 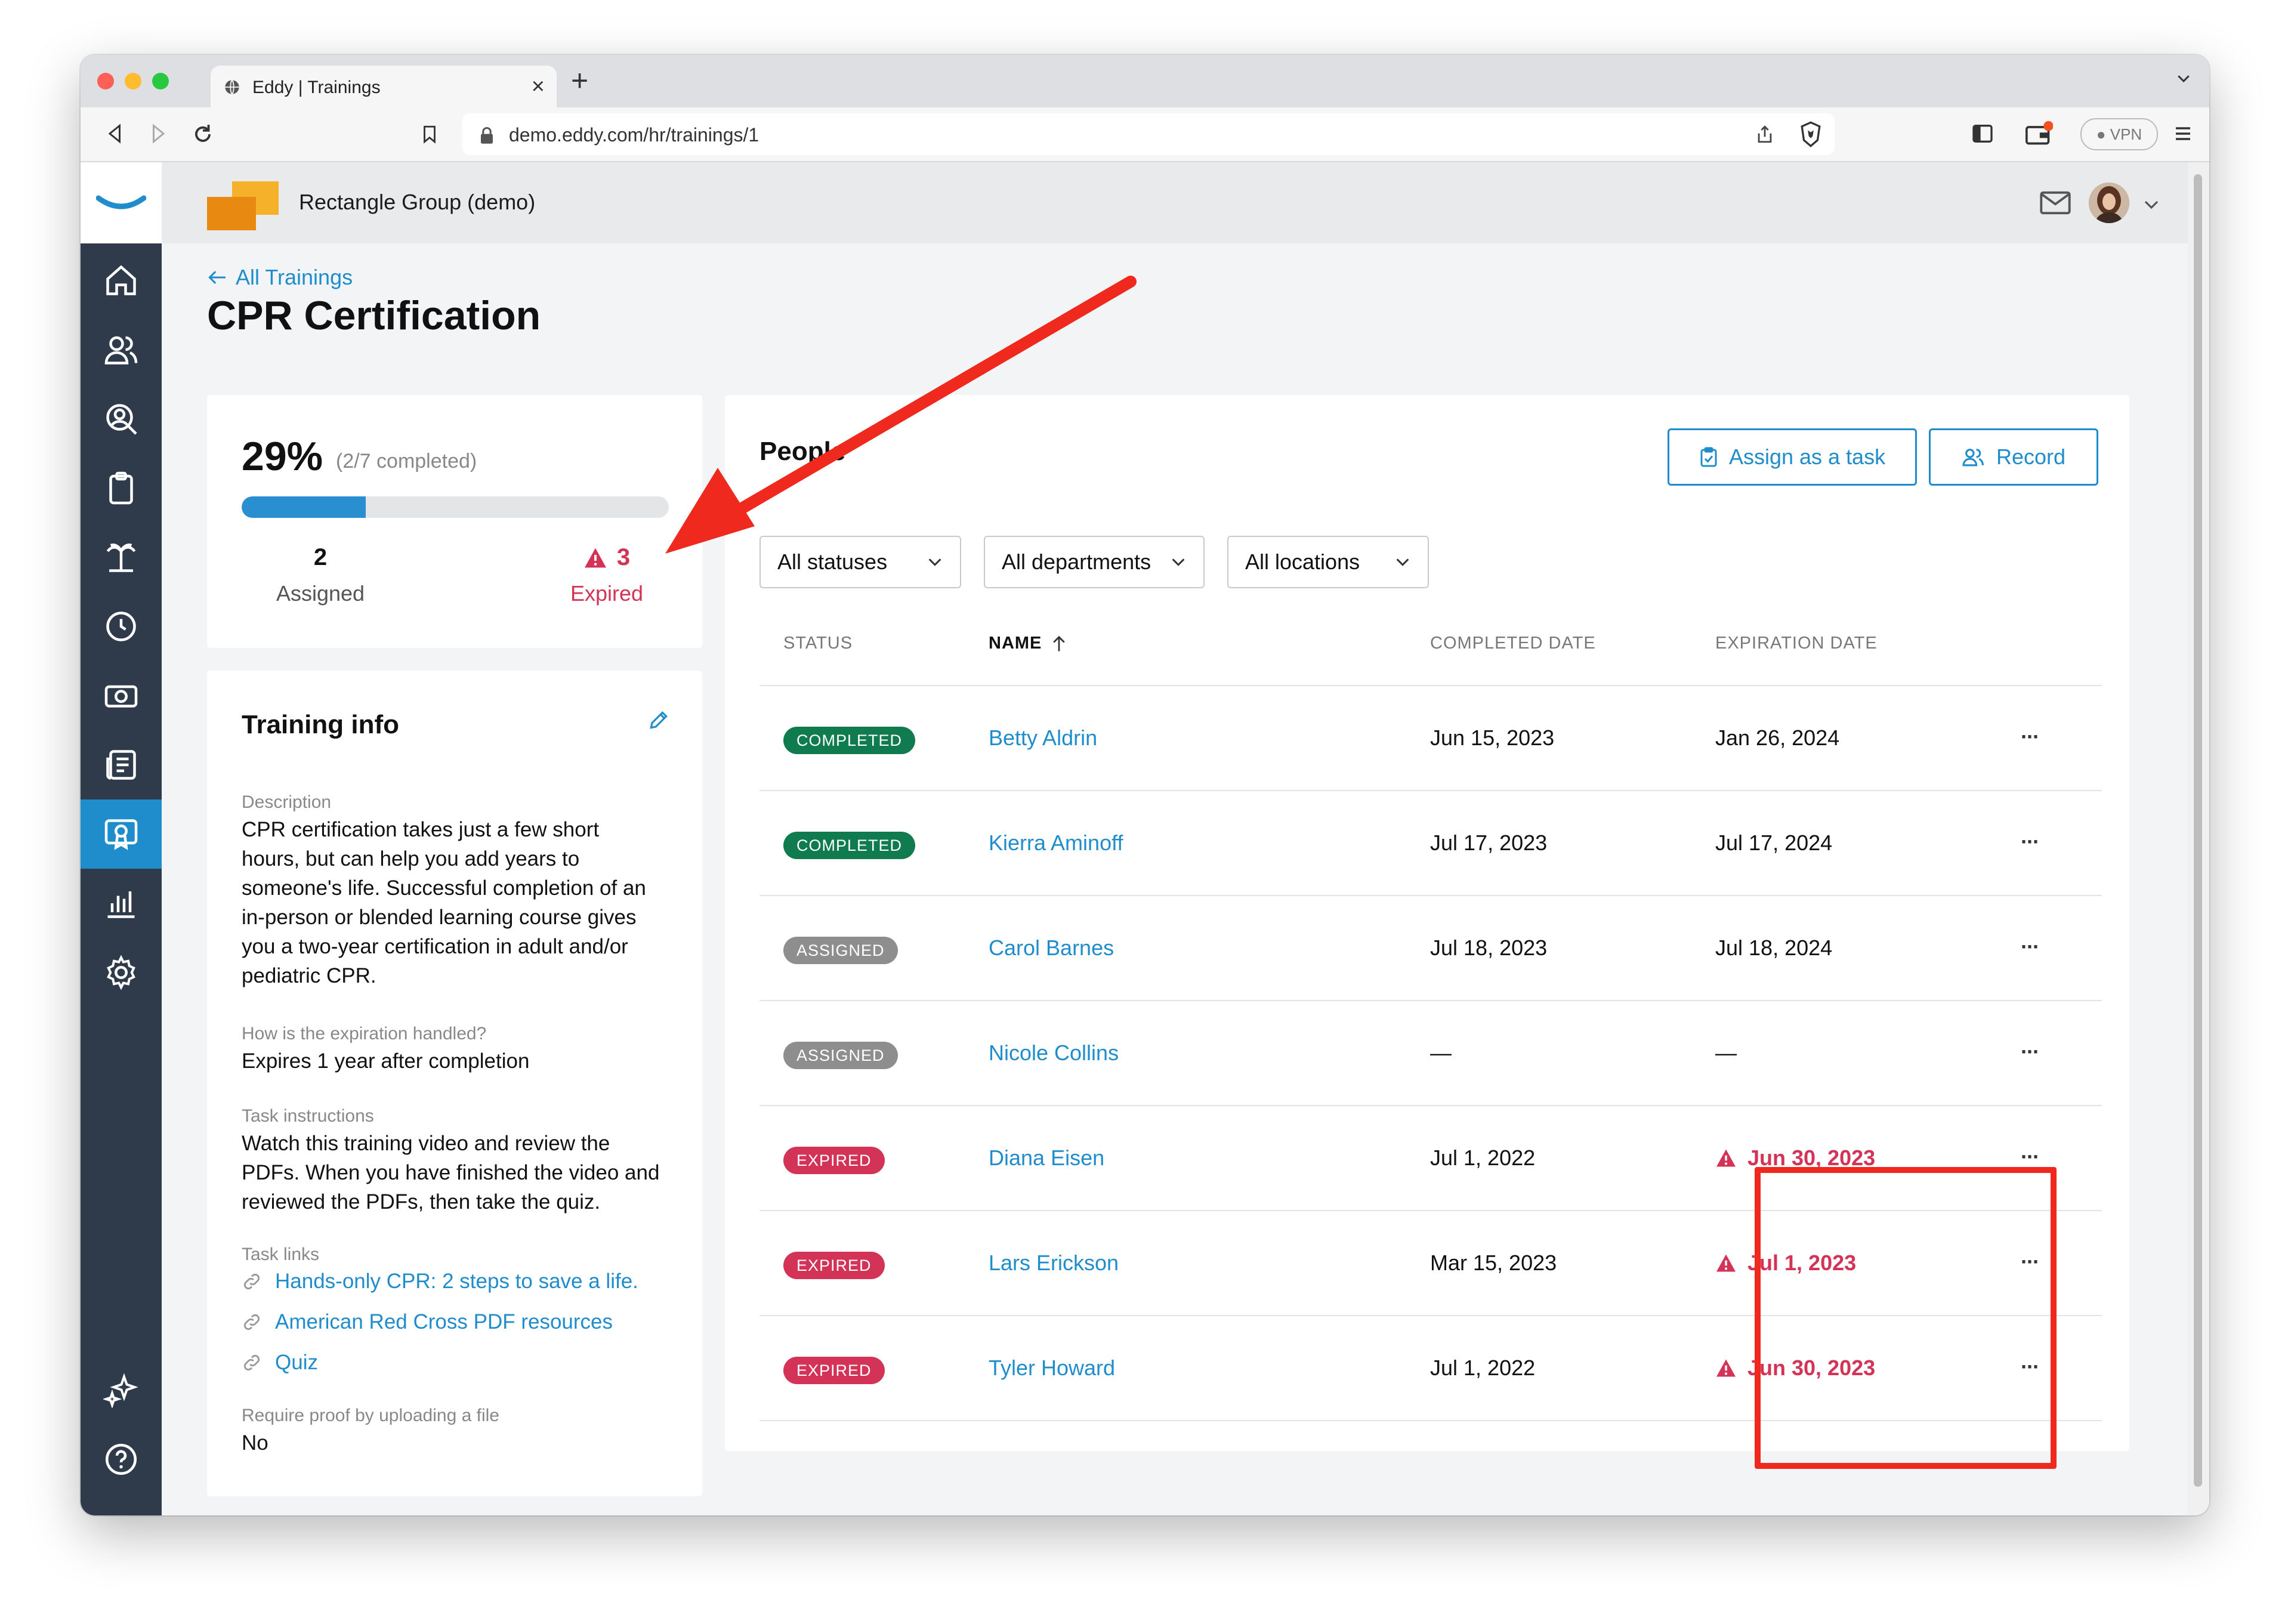 I want to click on annotation-arrow, so click(x=901, y=415).